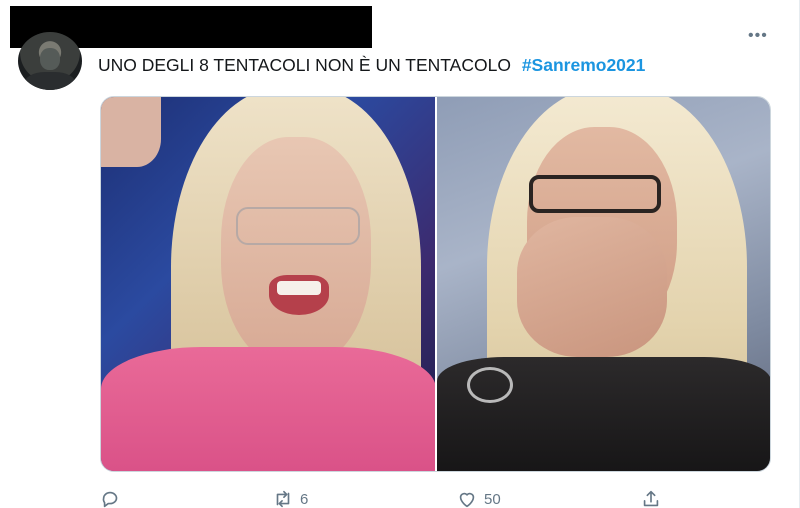 The height and width of the screenshot is (508, 800). What do you see at coordinates (595, 194) in the screenshot?
I see `photo-right-glasses` at bounding box center [595, 194].